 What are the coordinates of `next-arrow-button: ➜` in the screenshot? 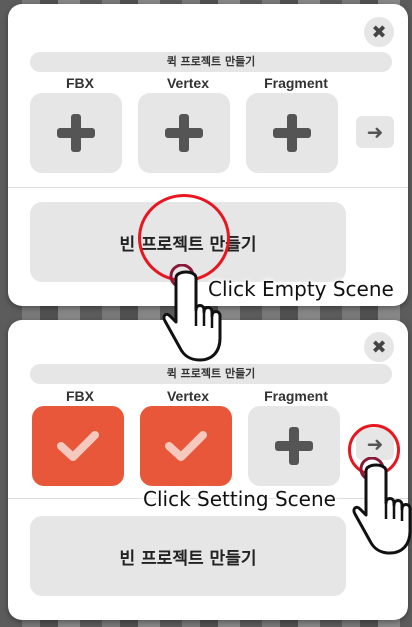 It's located at (375, 132).